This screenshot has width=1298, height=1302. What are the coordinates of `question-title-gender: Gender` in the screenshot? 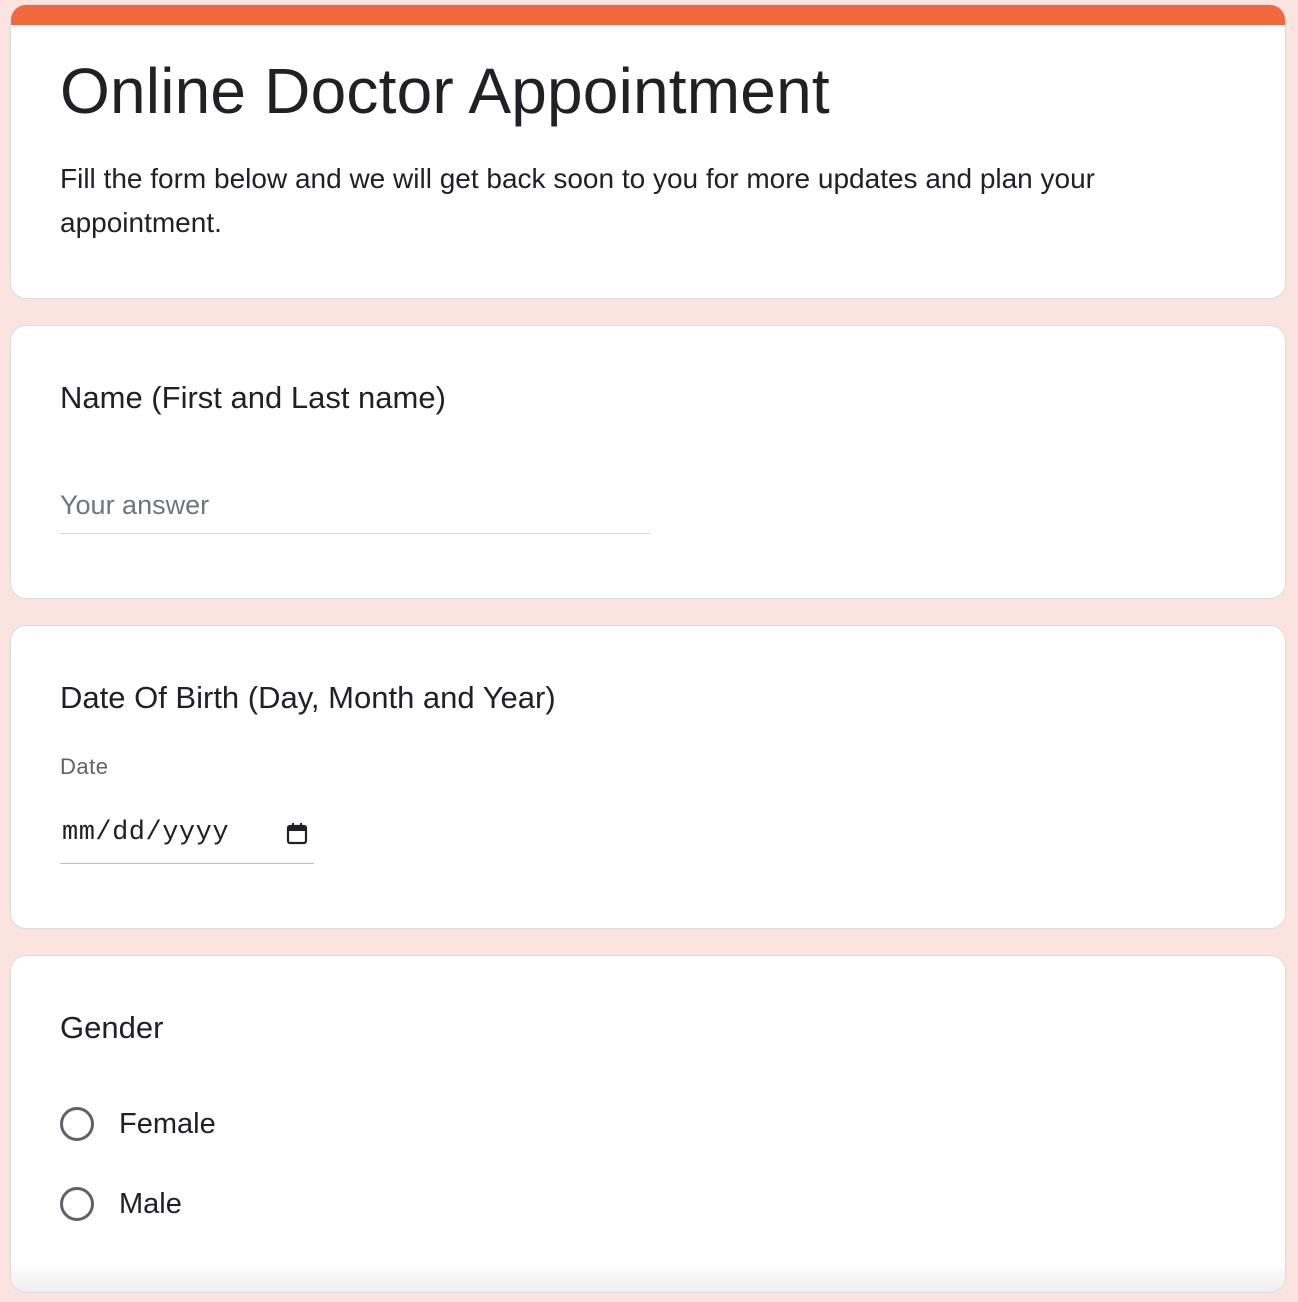 It's located at (112, 1027).